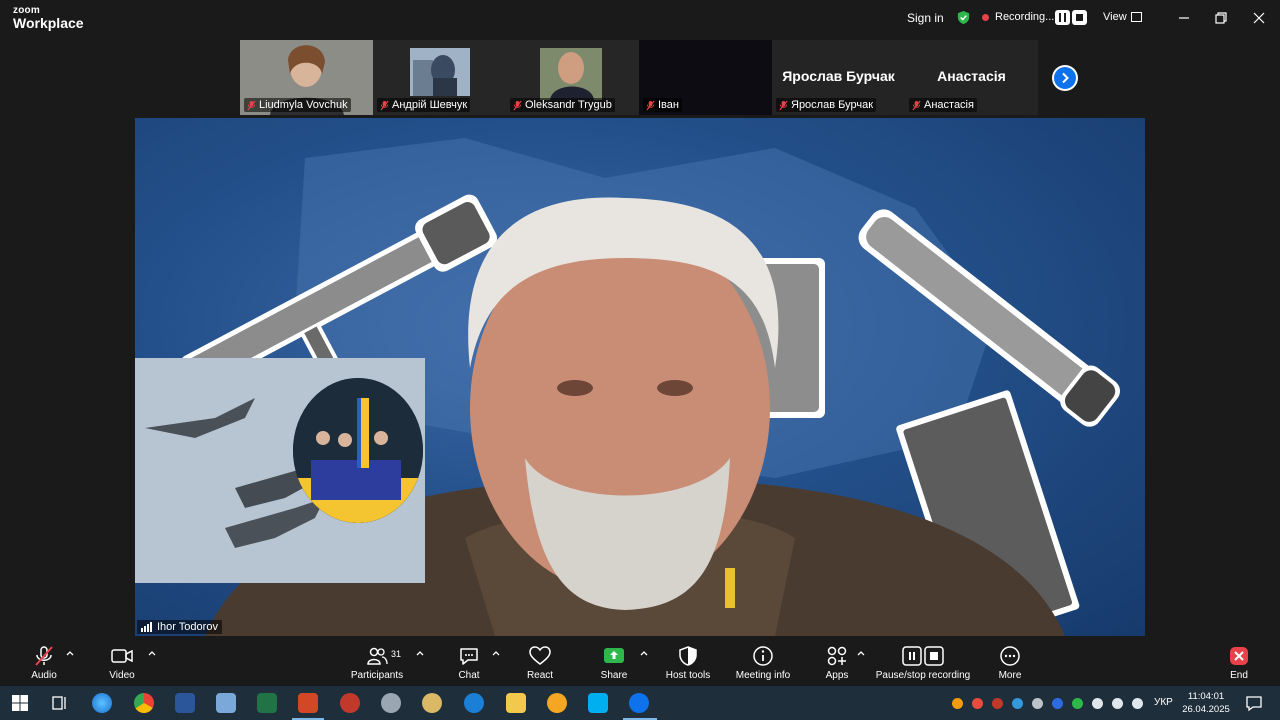 The image size is (1280, 720). I want to click on participant-tile: Іван, so click(705, 77).